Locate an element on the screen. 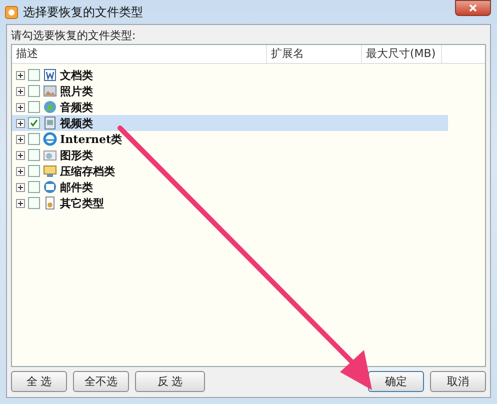 This screenshot has height=404, width=497. row-label: Internet类 is located at coordinates (91, 139).